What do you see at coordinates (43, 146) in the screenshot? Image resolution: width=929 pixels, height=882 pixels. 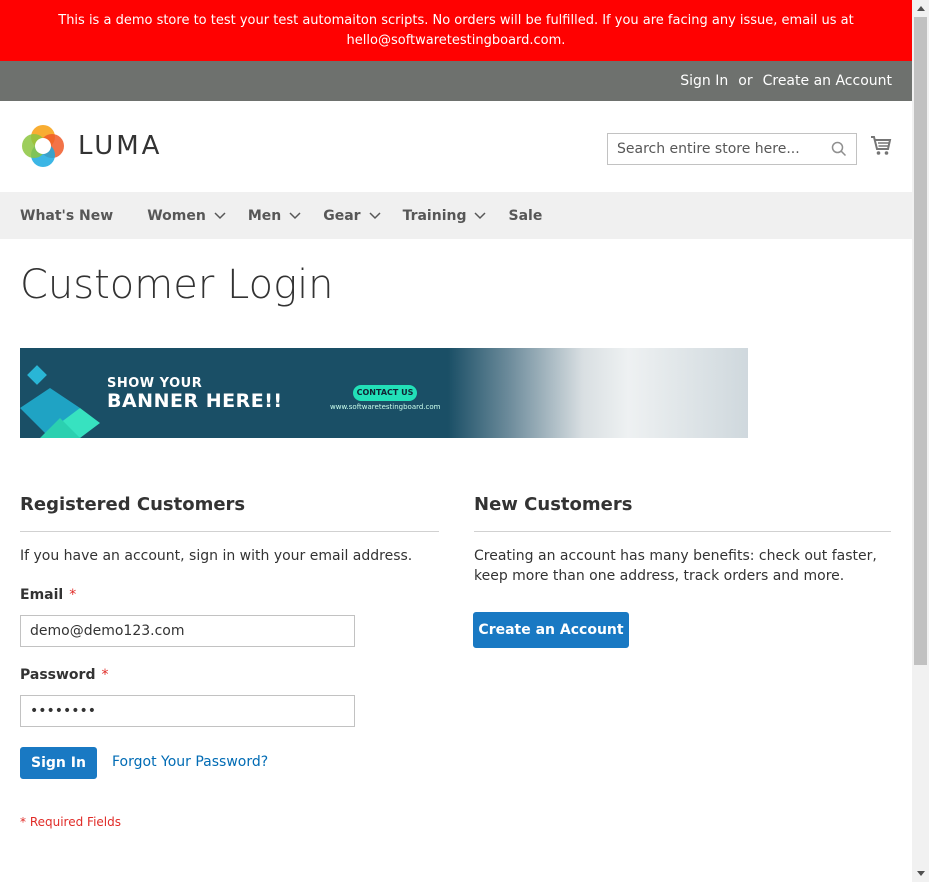 I see `luma-logo-icon` at bounding box center [43, 146].